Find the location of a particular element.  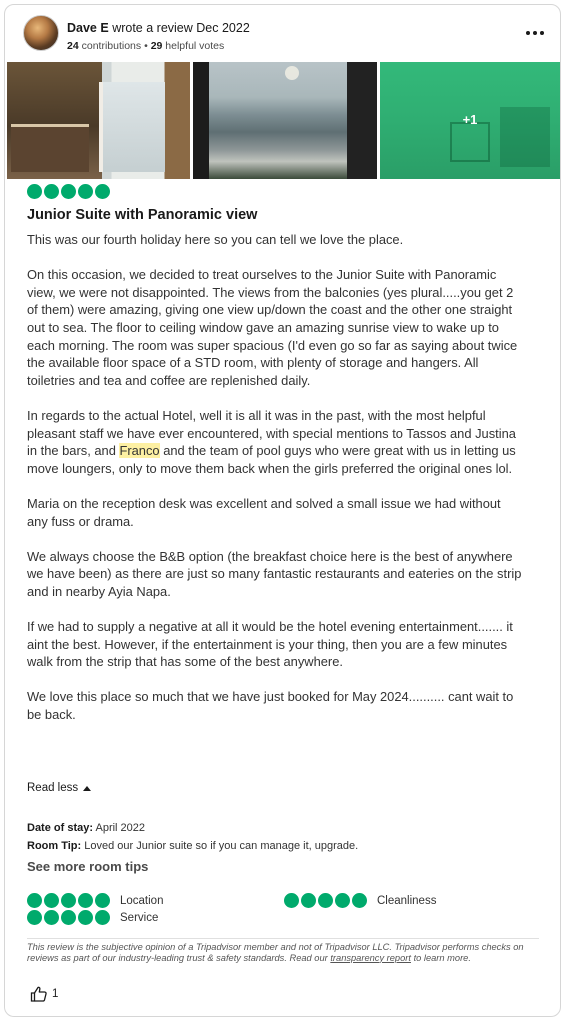

date-of-stay-label: Date of stay: is located at coordinates (60, 828).